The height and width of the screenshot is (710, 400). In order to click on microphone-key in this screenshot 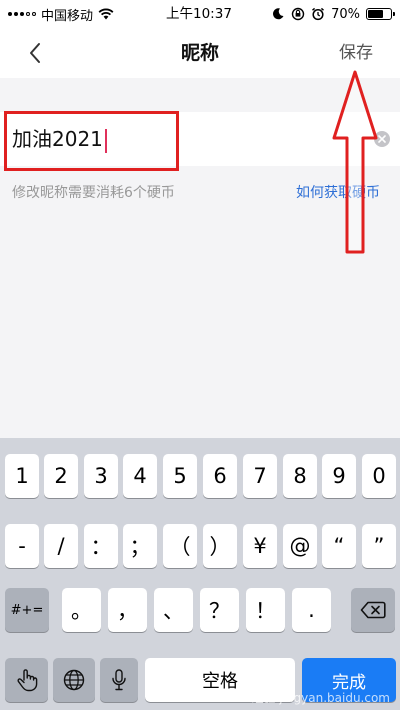, I will do `click(119, 680)`.